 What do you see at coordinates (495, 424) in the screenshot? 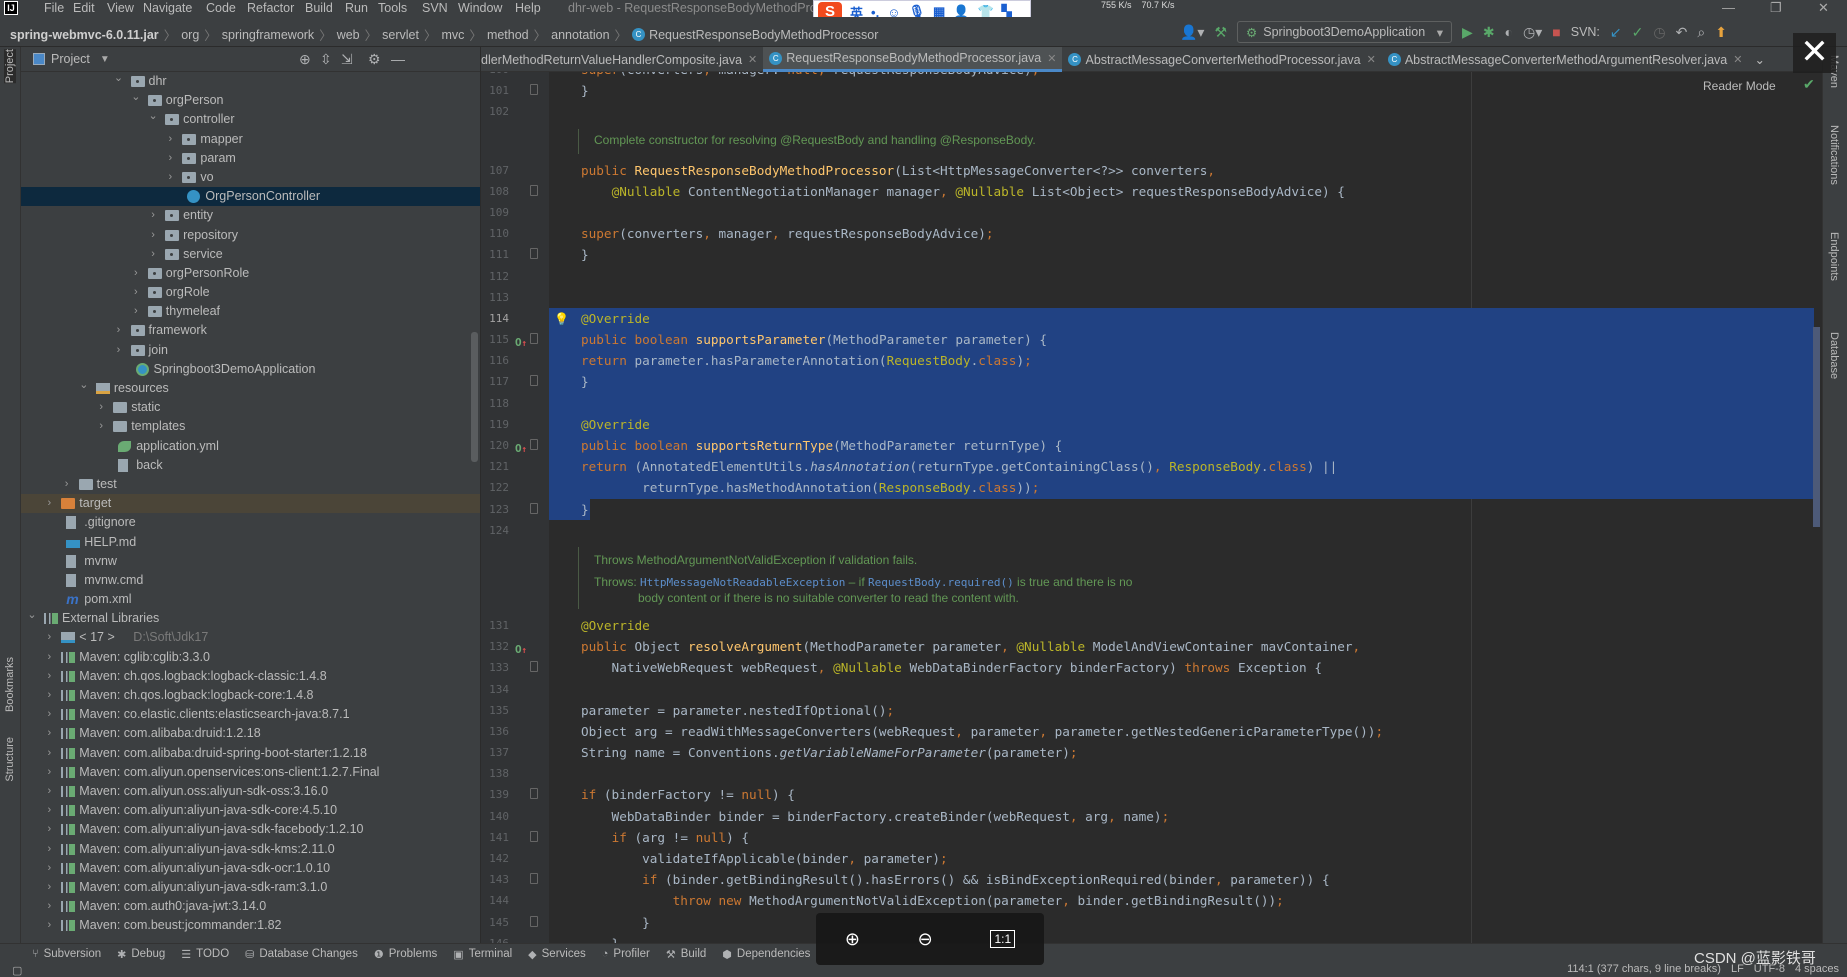
I see `line-number: 119` at bounding box center [495, 424].